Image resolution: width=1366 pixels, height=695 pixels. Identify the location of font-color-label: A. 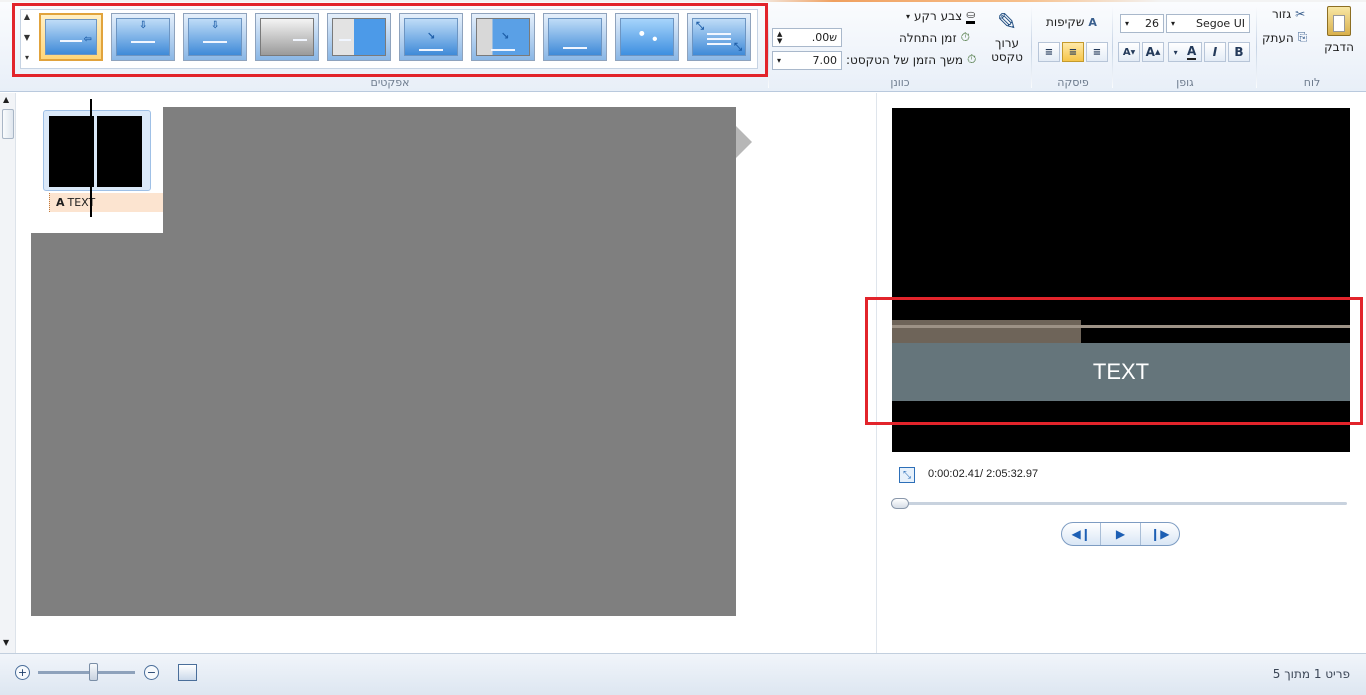
(1192, 52).